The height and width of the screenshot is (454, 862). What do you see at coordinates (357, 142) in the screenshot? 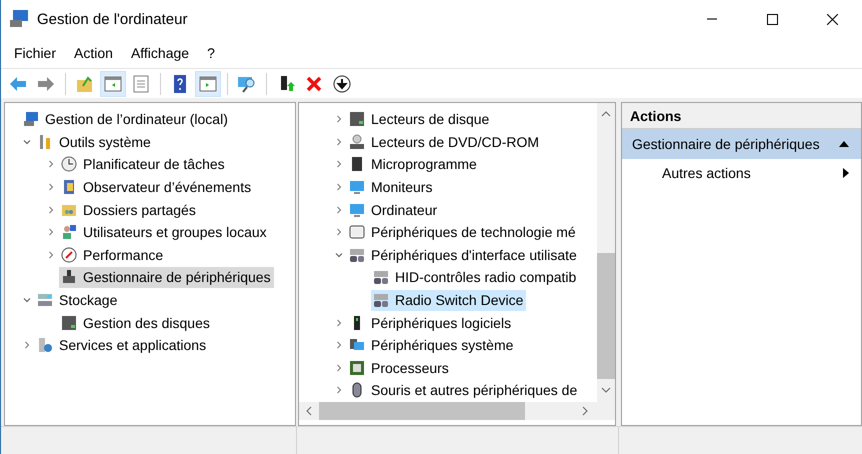
I see `dvd-drive-icon` at bounding box center [357, 142].